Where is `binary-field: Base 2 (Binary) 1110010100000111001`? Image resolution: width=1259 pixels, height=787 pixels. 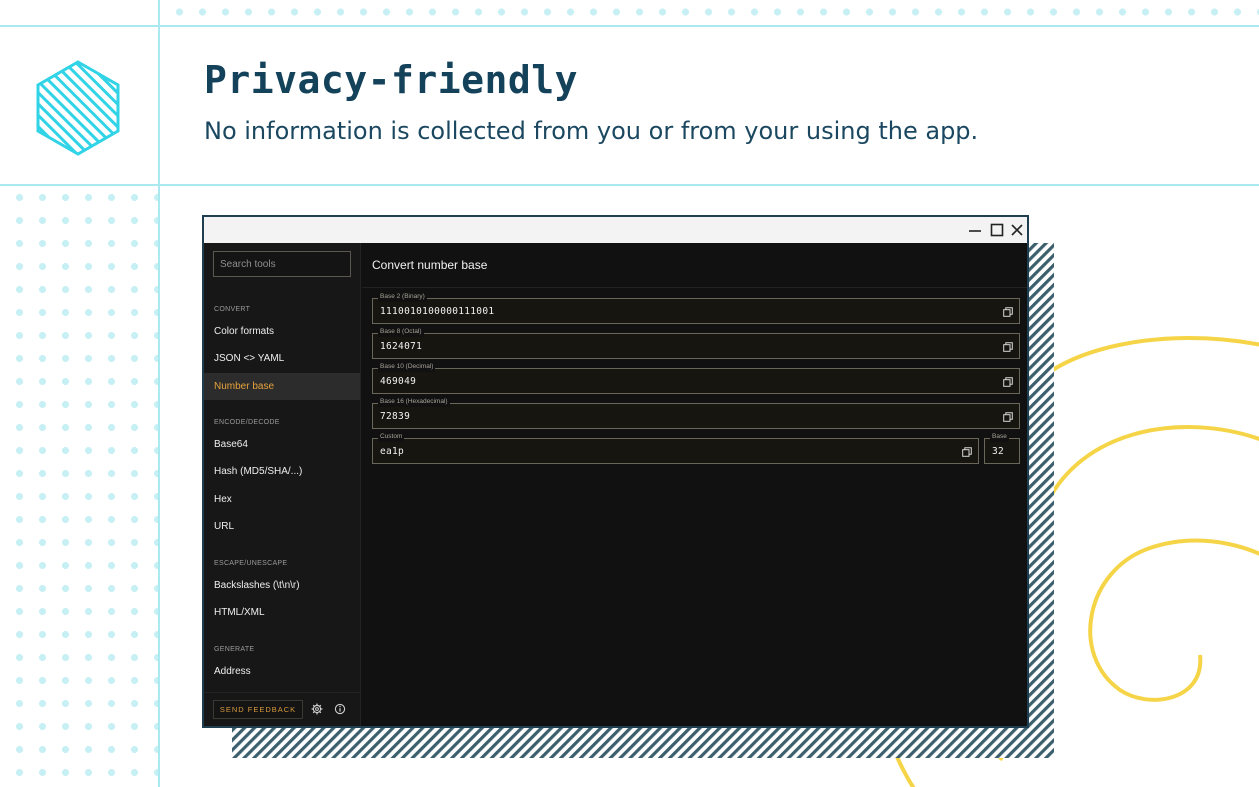
binary-field: Base 2 (Binary) 1110010100000111001 is located at coordinates (696, 308).